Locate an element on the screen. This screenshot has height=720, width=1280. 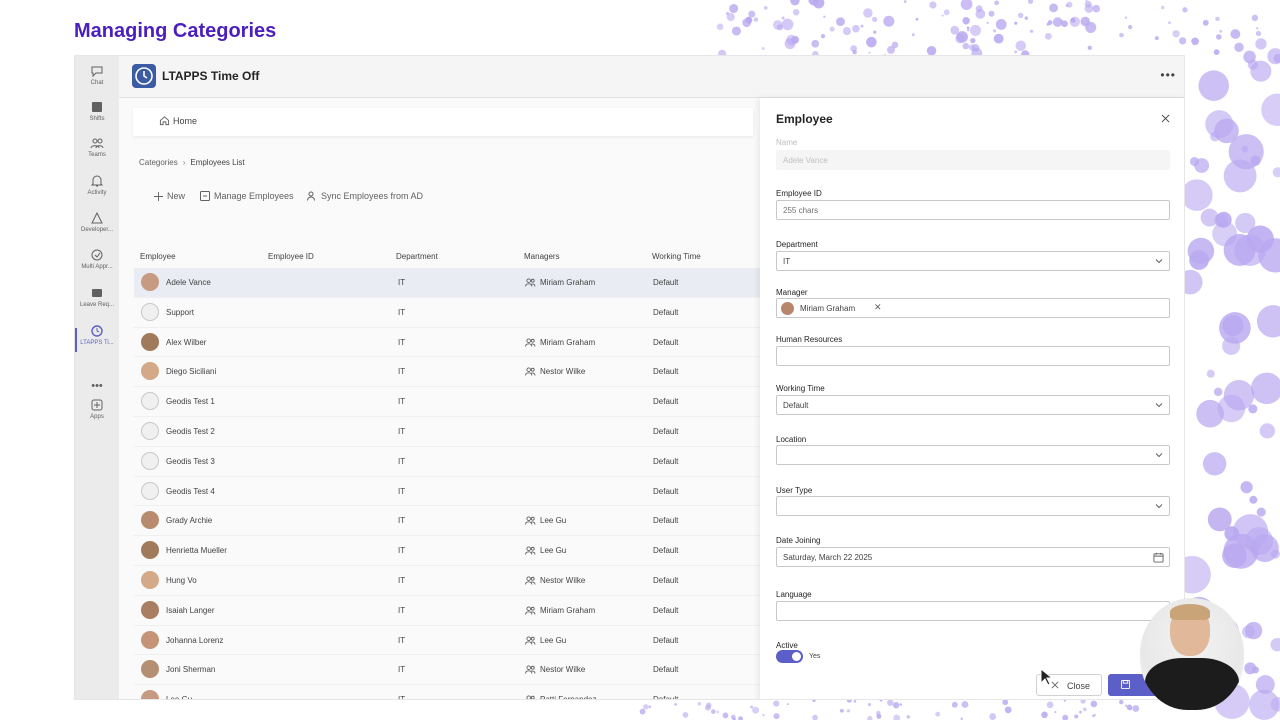
rail-item-9: ••• is located at coordinates (97, 380).